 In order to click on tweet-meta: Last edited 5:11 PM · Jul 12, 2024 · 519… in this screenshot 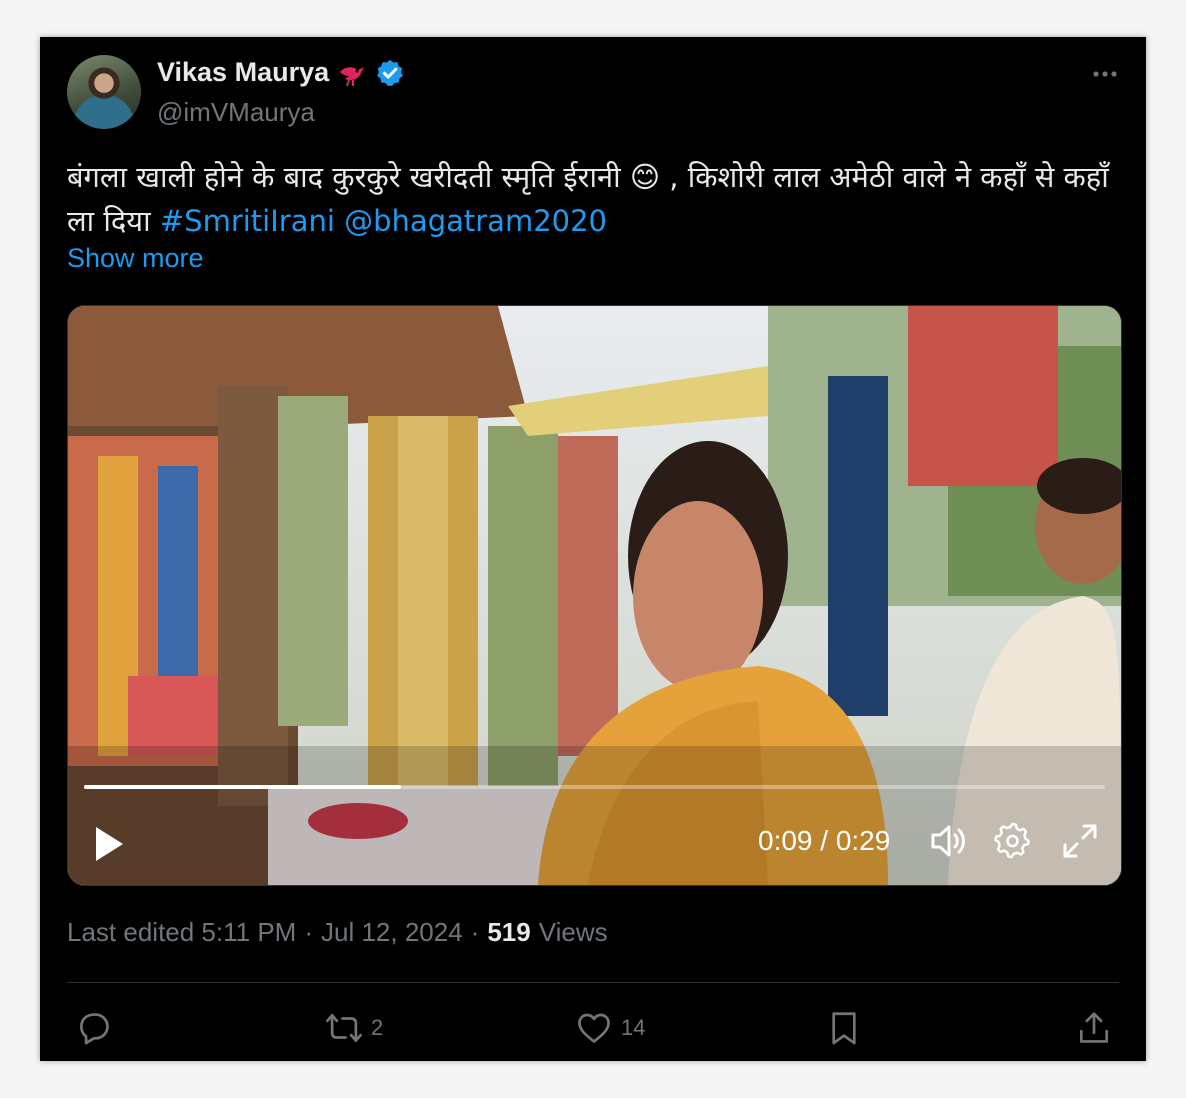, I will do `click(337, 932)`.